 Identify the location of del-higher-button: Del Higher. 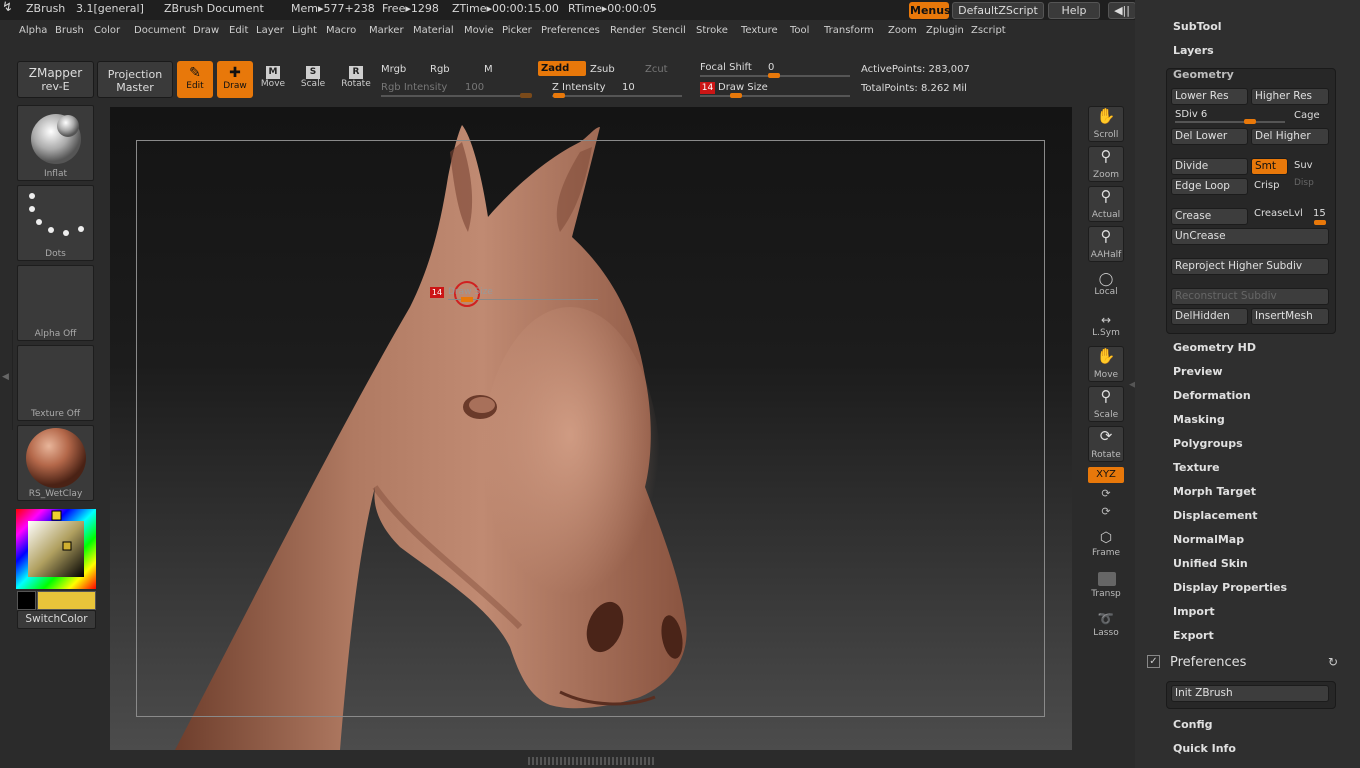
(1290, 136).